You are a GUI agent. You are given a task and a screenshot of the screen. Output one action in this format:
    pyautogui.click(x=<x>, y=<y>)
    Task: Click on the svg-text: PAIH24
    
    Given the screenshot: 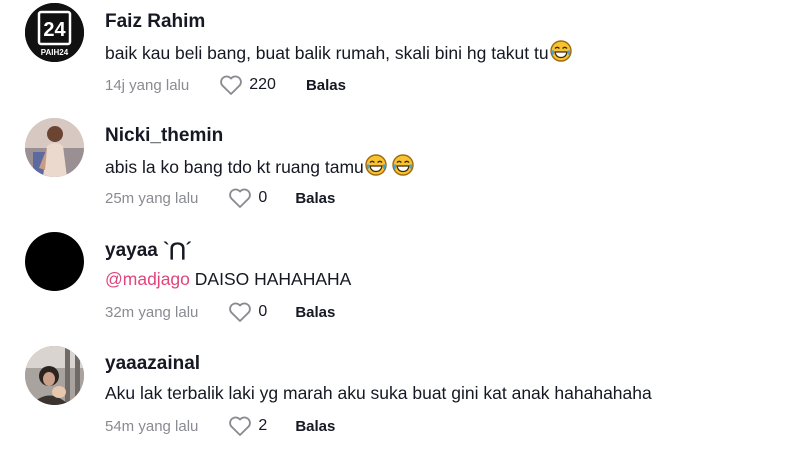 What is the action you would take?
    pyautogui.click(x=55, y=52)
    